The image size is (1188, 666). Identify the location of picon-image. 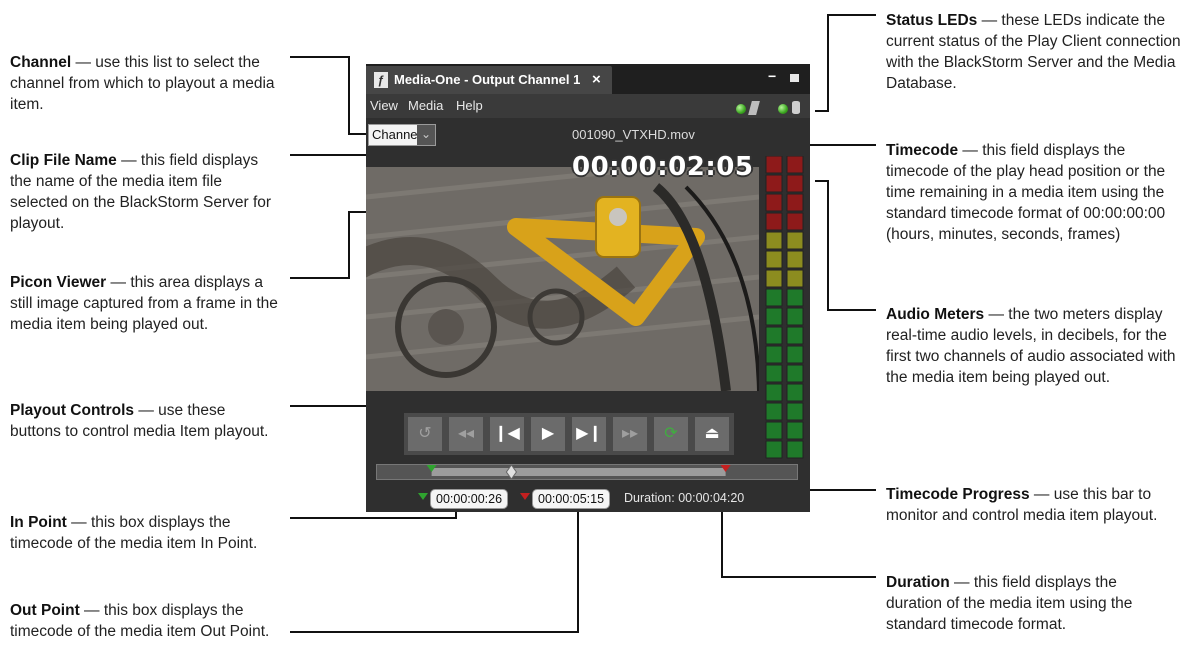
(562, 279).